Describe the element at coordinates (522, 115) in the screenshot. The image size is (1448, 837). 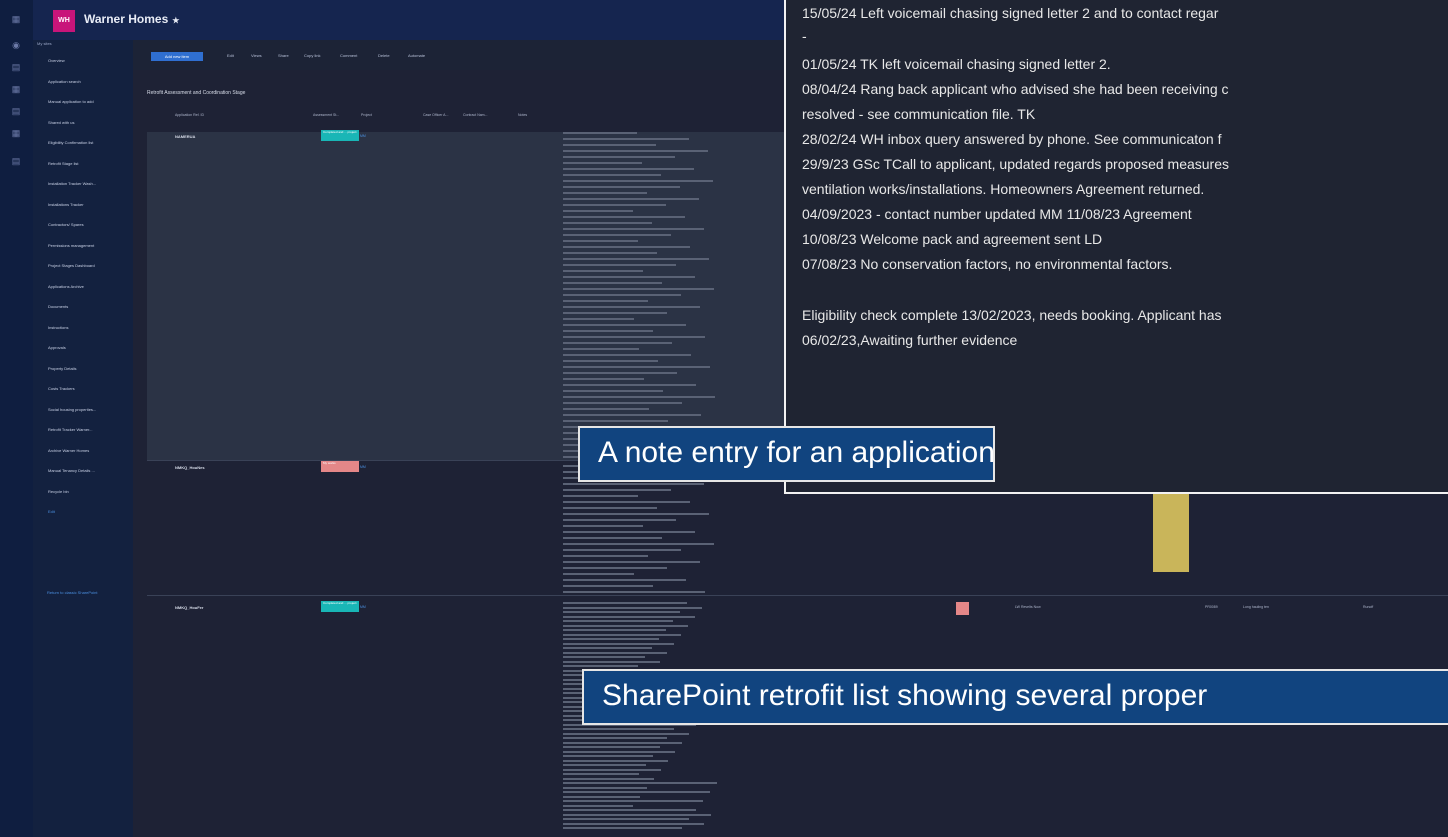
I see `column-header-notes: Notes` at that location.